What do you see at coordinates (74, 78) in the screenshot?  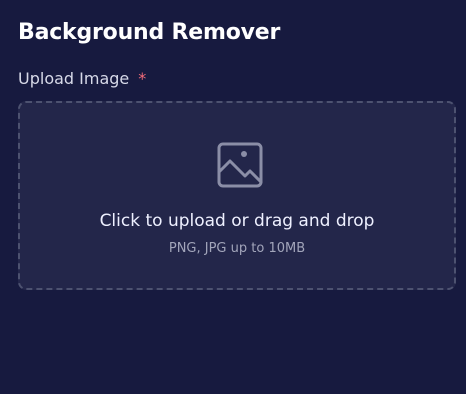 I see `upload-image-label-text: Upload Image` at bounding box center [74, 78].